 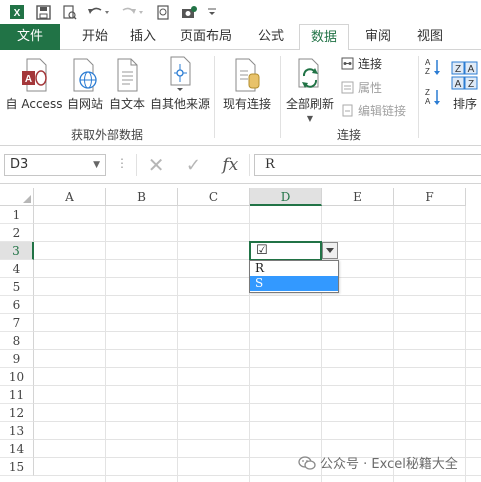 What do you see at coordinates (378, 37) in the screenshot?
I see `tab-review: 审阅` at bounding box center [378, 37].